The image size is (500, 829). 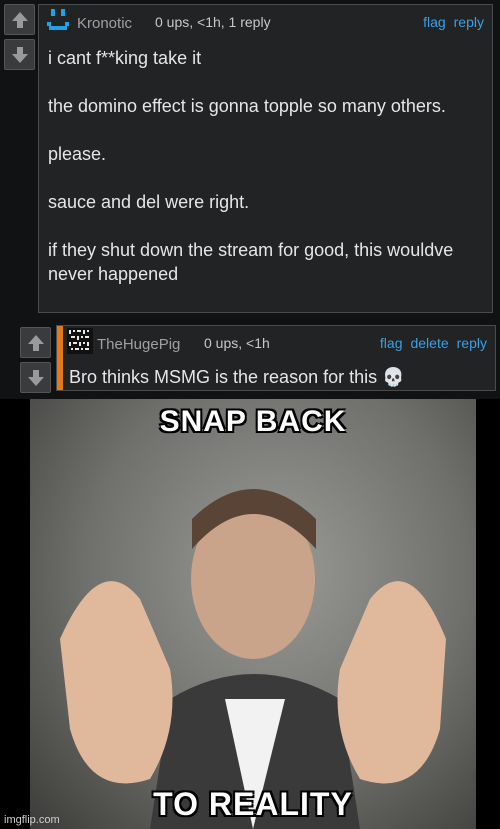 I want to click on imgflip-watermark: imgflip.com, so click(x=32, y=820).